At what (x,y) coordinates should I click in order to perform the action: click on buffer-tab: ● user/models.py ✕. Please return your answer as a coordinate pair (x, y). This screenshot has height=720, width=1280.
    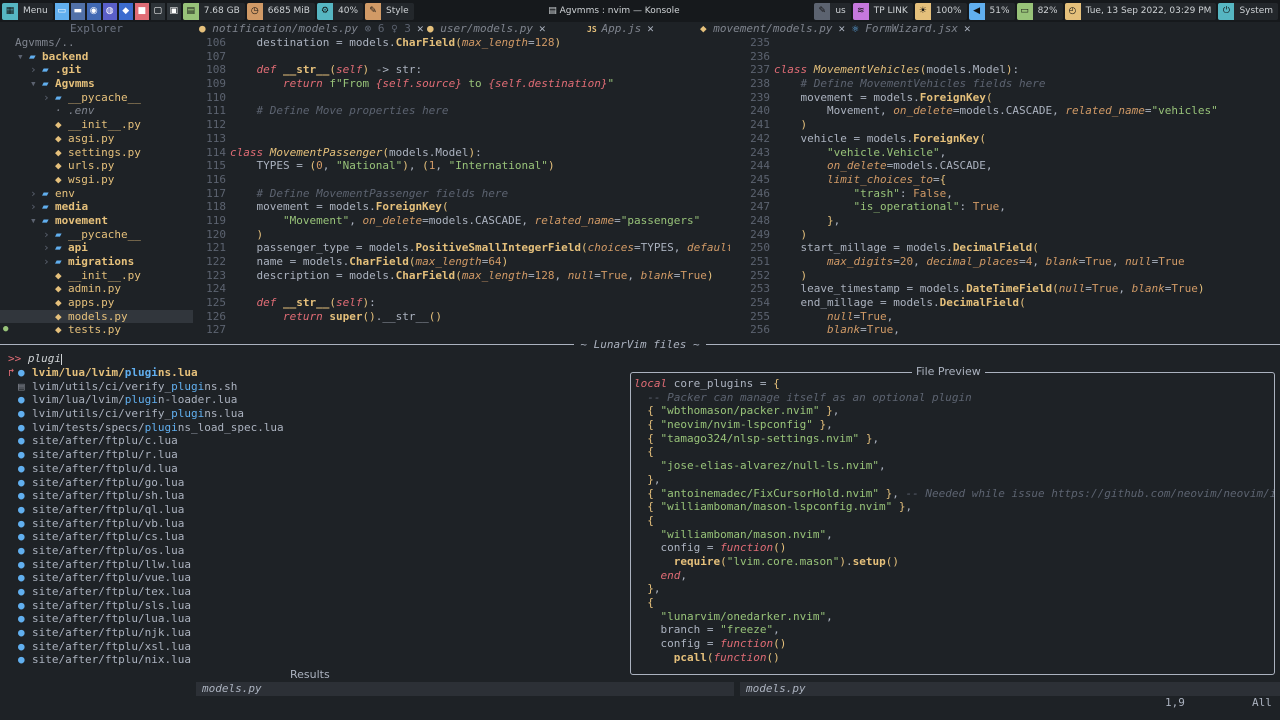
    Looking at the image, I should click on (501, 29).